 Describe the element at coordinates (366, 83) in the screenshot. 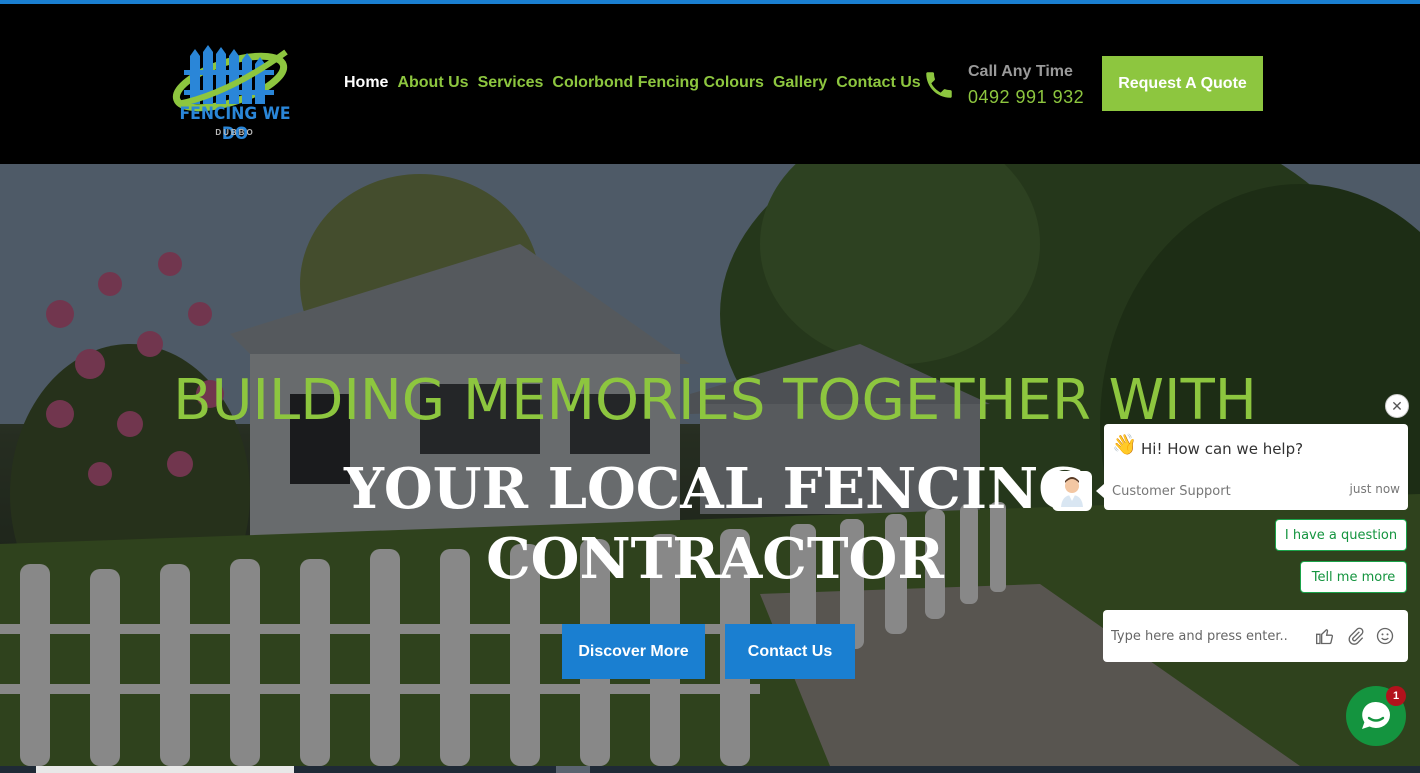

I see `nav-home: Home` at that location.